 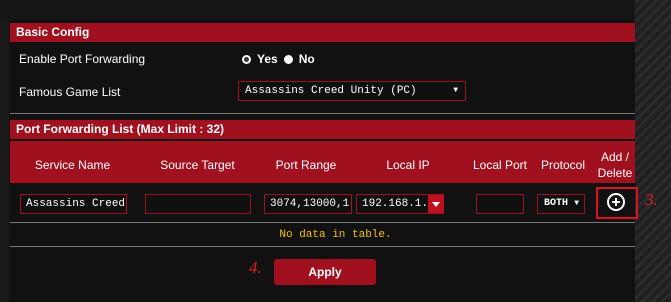 What do you see at coordinates (246, 59) in the screenshot?
I see `radio-yes-icon` at bounding box center [246, 59].